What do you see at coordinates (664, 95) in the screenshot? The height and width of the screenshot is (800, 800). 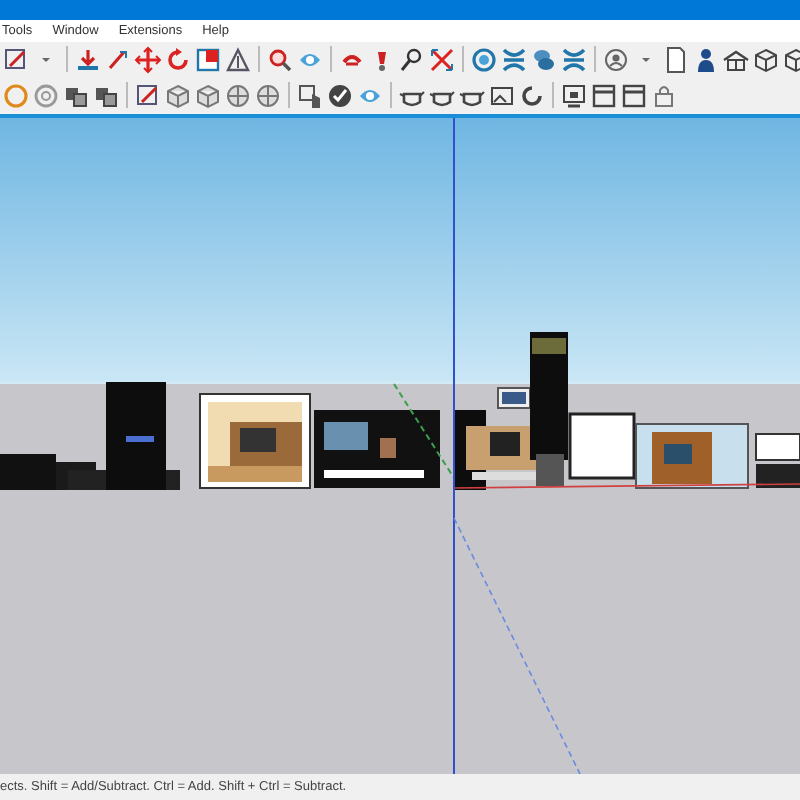 I see `lock-icon` at bounding box center [664, 95].